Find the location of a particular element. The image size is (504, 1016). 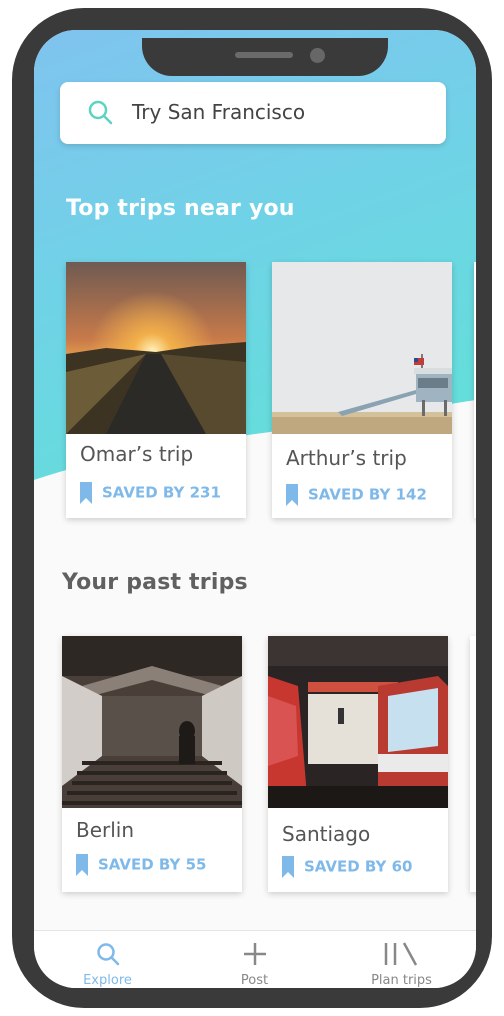

library-icon is located at coordinates (400, 954).